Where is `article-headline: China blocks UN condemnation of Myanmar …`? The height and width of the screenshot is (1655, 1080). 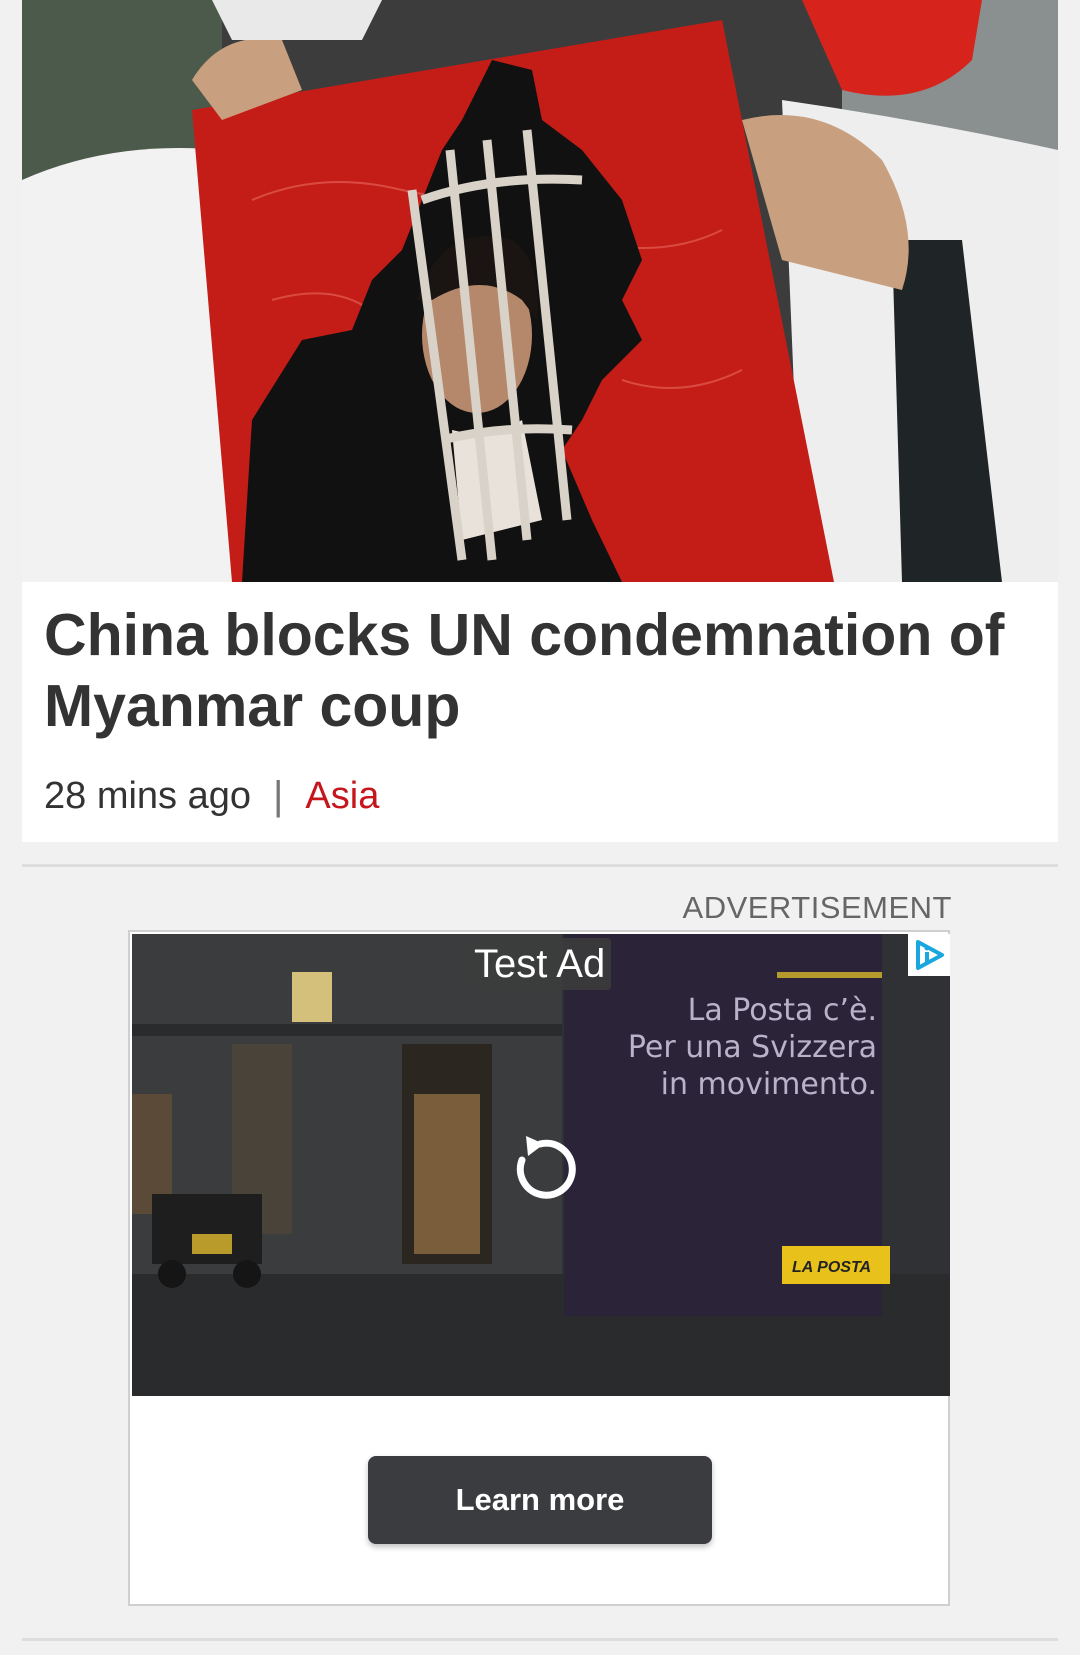 article-headline: China blocks UN condemnation of Myanmar … is located at coordinates (534, 671).